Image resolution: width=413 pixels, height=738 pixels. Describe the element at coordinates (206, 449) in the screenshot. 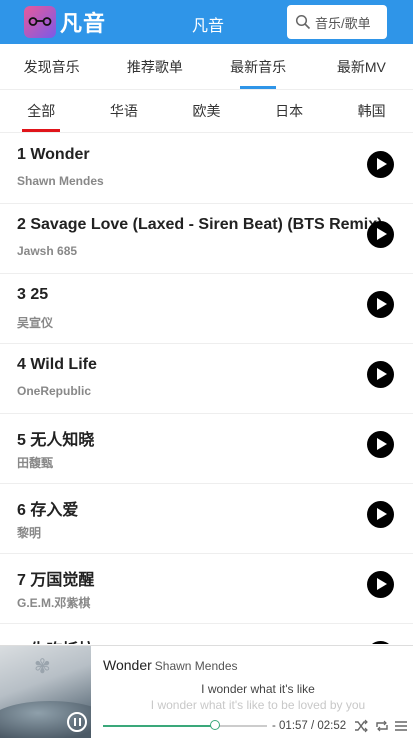

I see `list-item: 5 无人知晓 田馥甄` at that location.